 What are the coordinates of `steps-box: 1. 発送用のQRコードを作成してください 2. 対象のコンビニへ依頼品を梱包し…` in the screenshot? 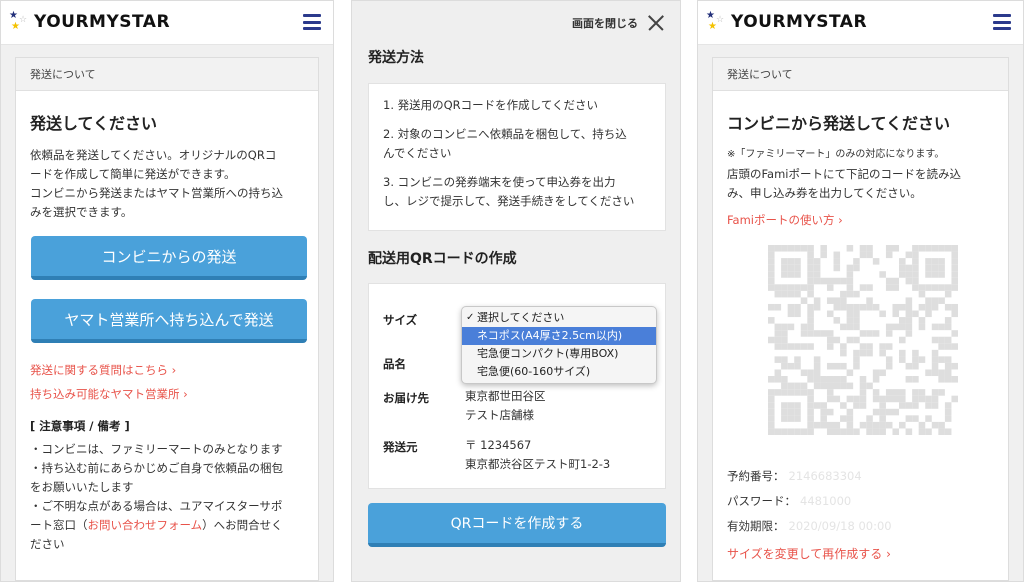 It's located at (517, 157).